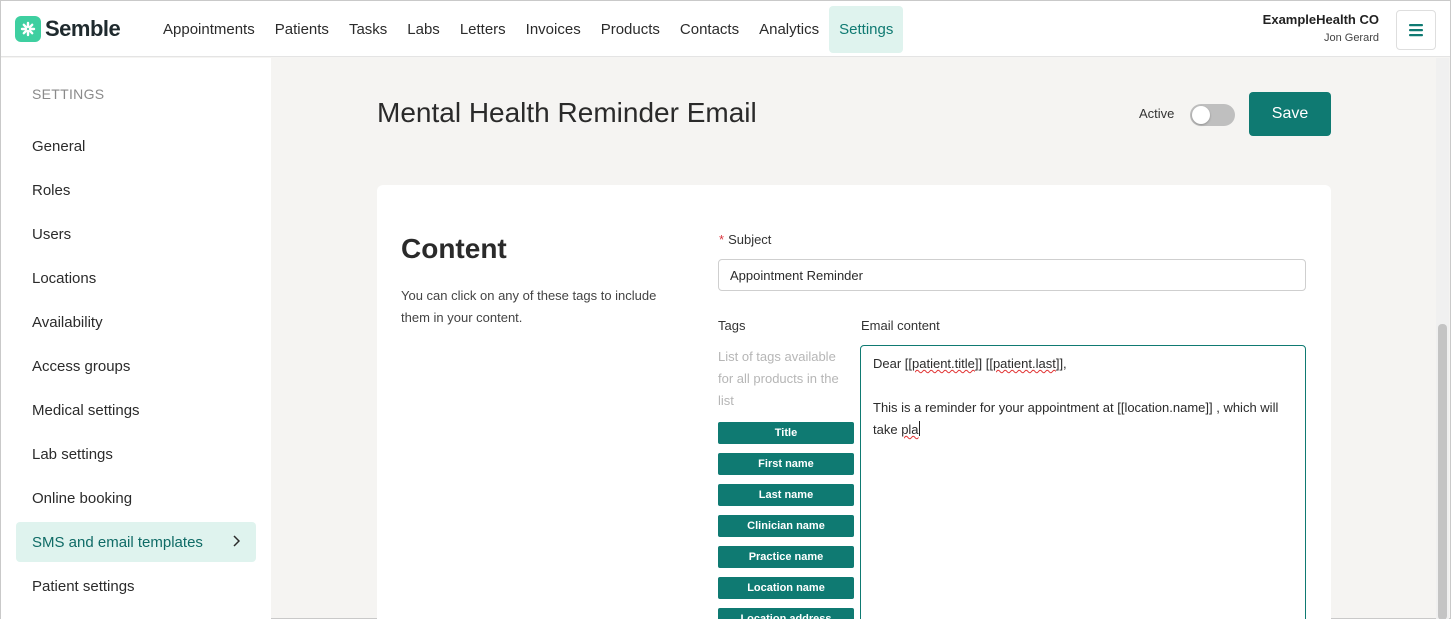 This screenshot has width=1451, height=619. Describe the element at coordinates (567, 112) in the screenshot. I see `page-title: Mental Health Reminder Email` at that location.